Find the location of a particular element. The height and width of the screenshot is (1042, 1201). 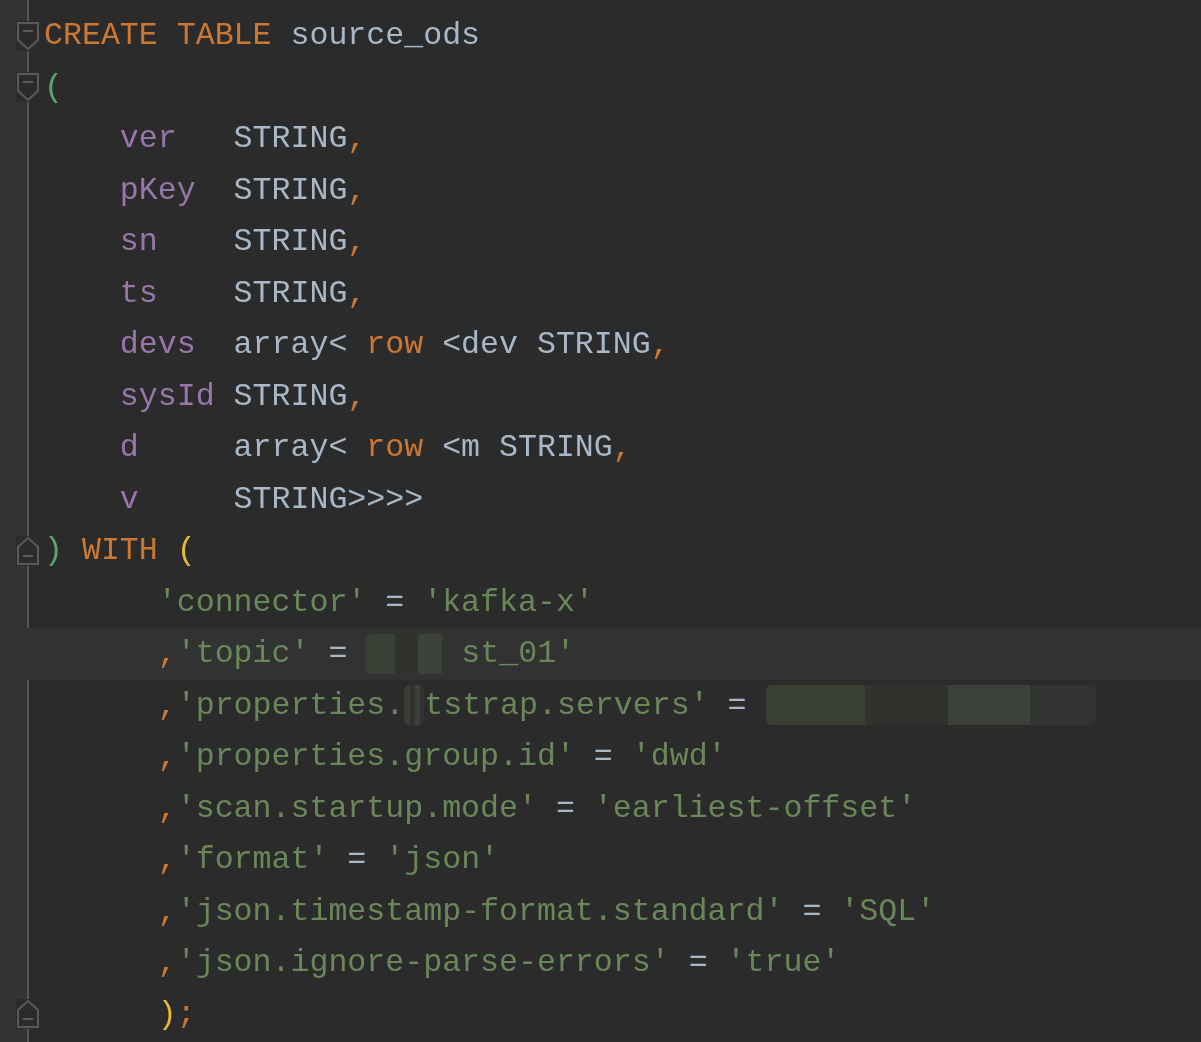

code-line: ,'properties.group.id' = 'dwd' is located at coordinates (442, 757).